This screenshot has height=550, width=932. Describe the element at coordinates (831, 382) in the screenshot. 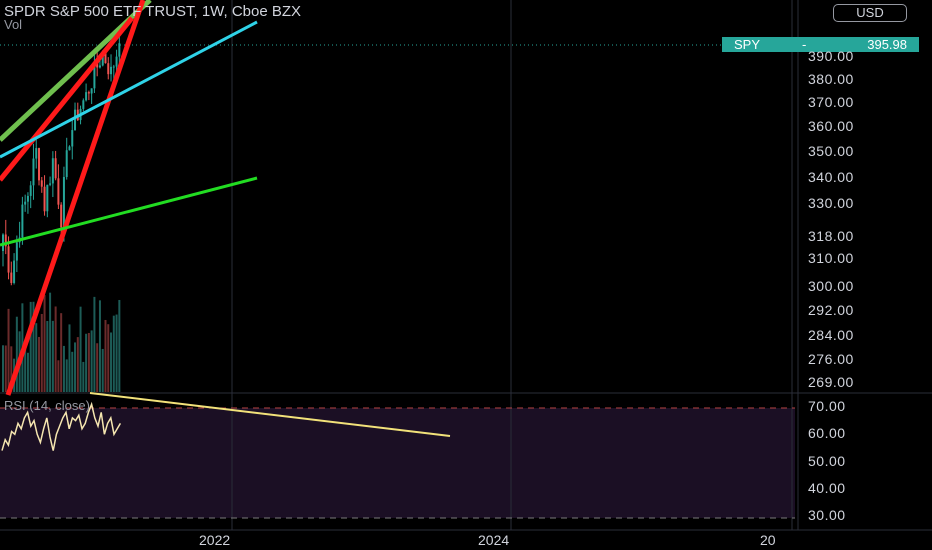

I see `price-tick-label: 269.00` at that location.